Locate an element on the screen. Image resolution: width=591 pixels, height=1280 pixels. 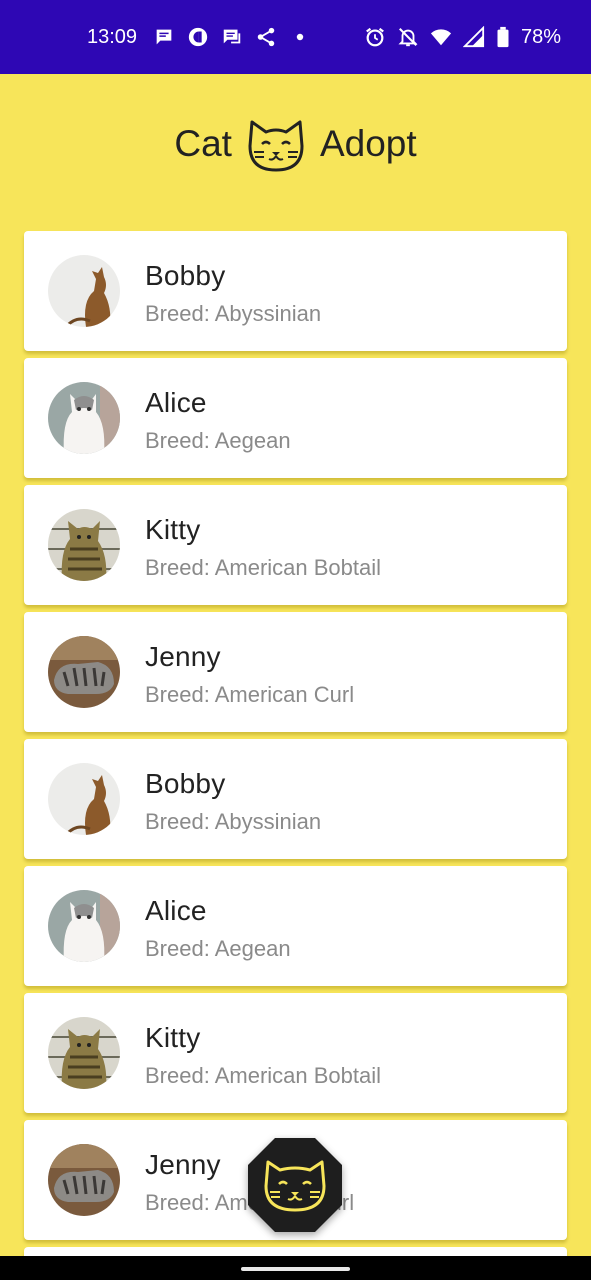
battery-percentage: 78% is located at coordinates (540, 36).